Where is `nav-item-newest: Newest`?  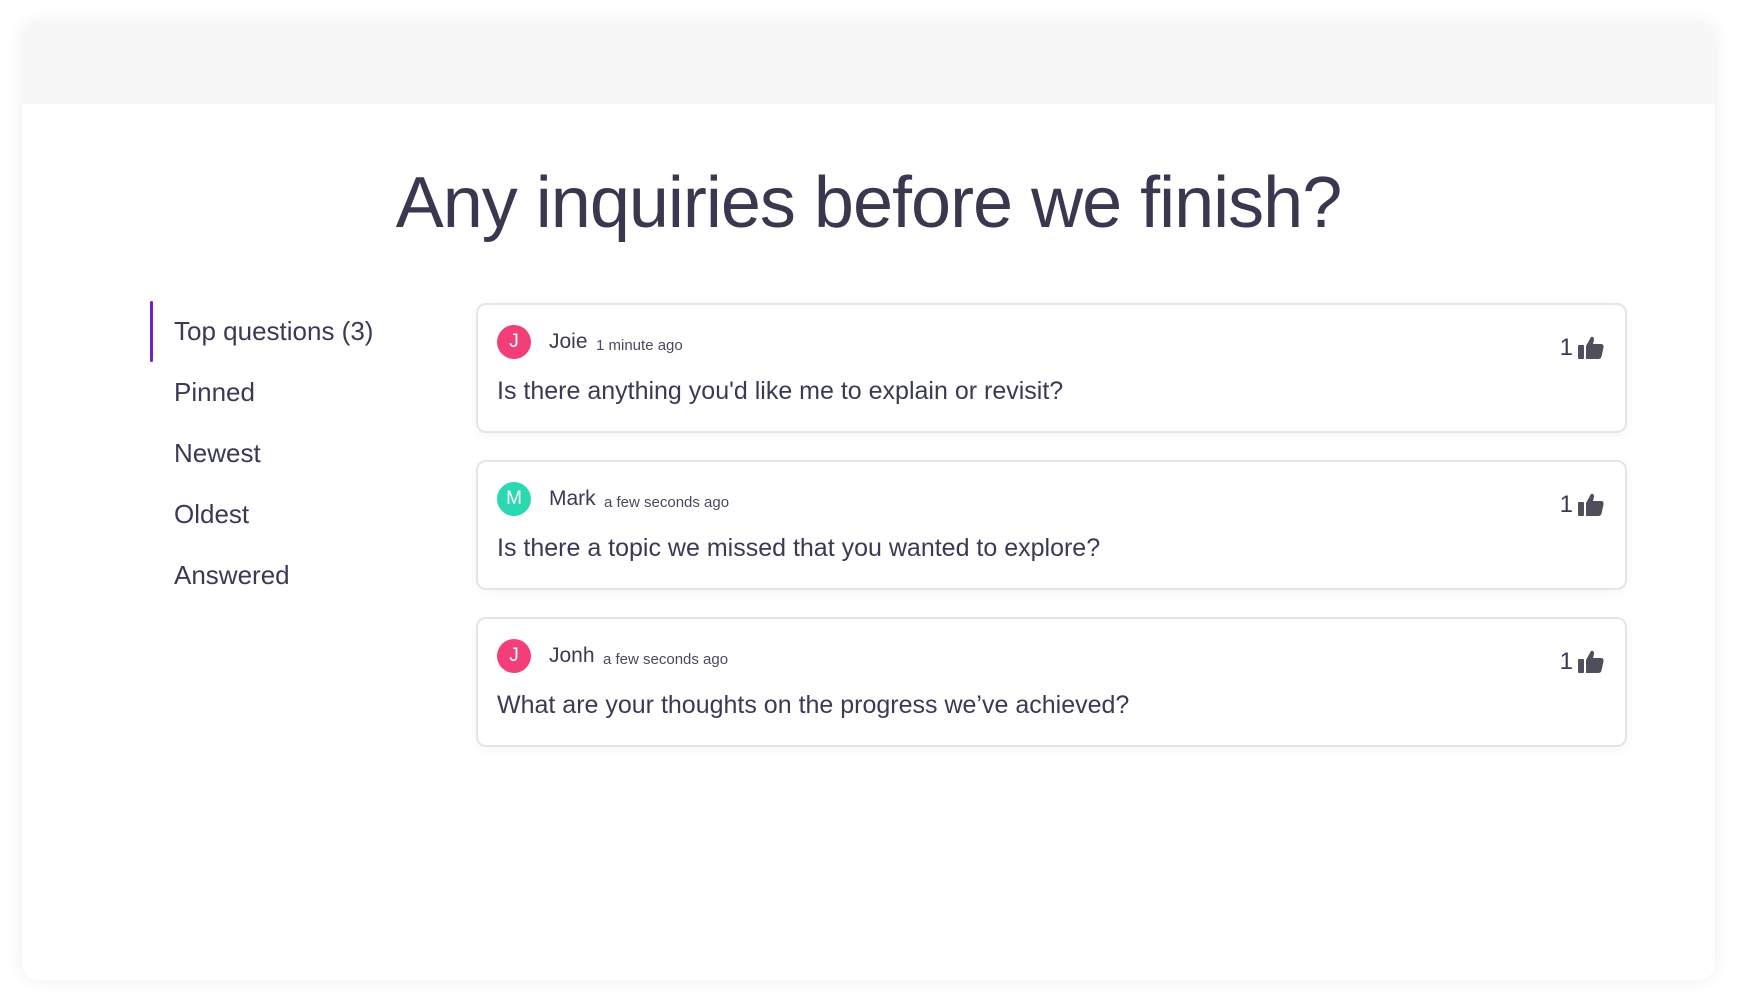
nav-item-newest: Newest is located at coordinates (300, 453).